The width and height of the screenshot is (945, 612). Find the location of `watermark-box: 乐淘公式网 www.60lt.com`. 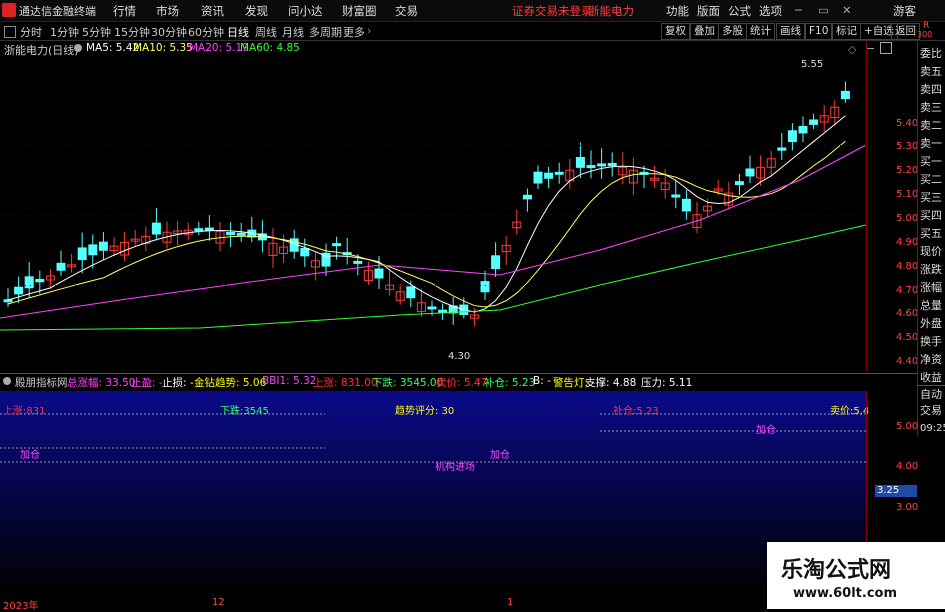

watermark-box: 乐淘公式网 www.60lt.com is located at coordinates (856, 575).